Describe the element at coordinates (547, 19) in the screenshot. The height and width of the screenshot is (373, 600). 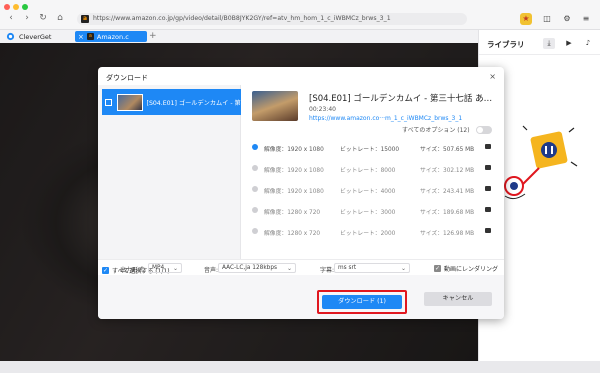
I see `cart-icon: ◫` at that location.